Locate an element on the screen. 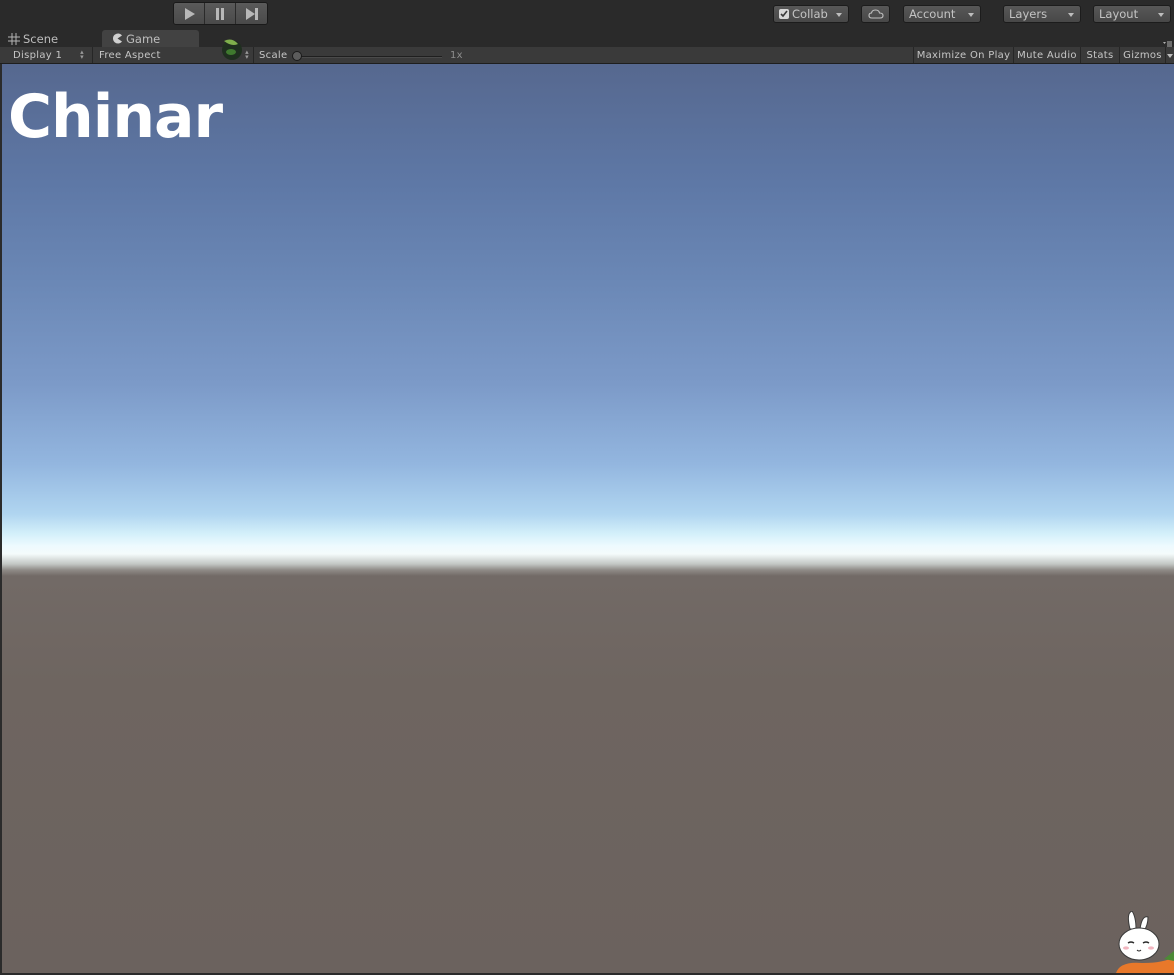  layers-dropdown: Layers is located at coordinates (1042, 14).